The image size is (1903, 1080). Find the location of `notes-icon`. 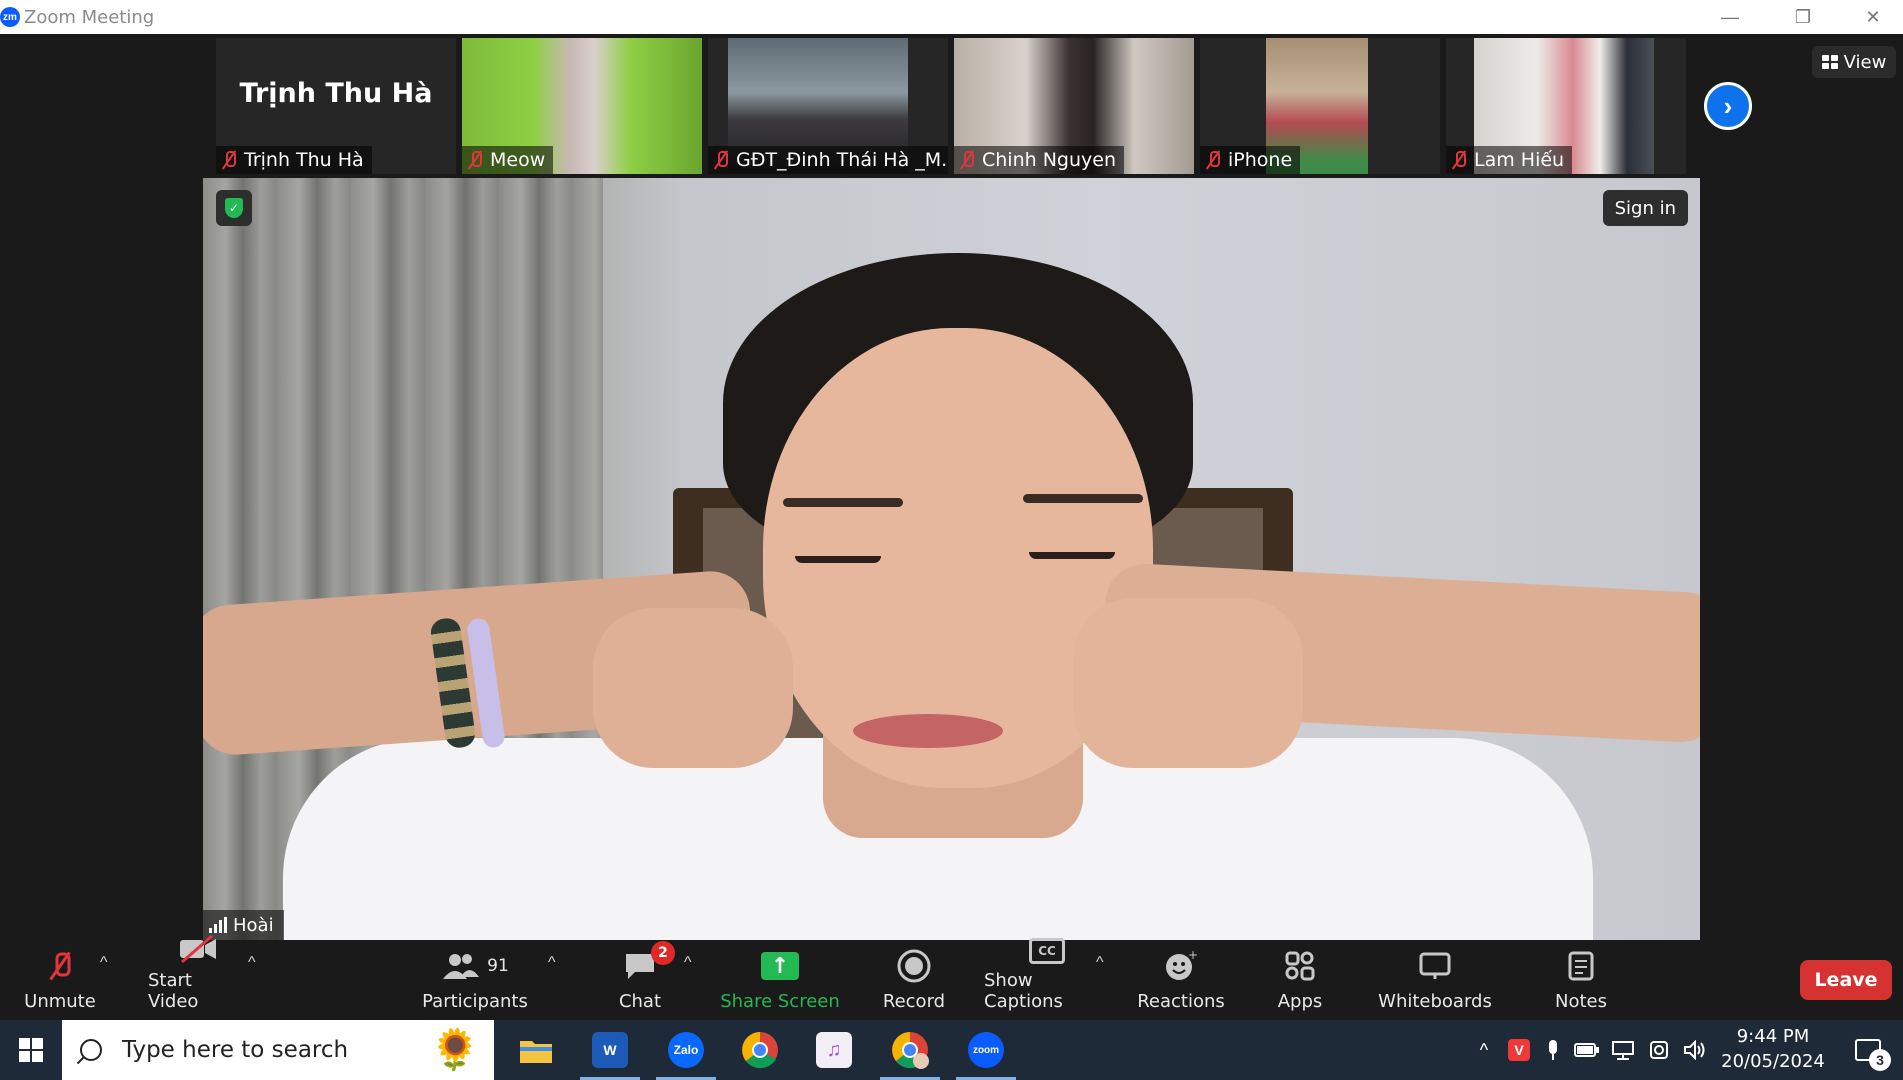

notes-icon is located at coordinates (1581, 966).